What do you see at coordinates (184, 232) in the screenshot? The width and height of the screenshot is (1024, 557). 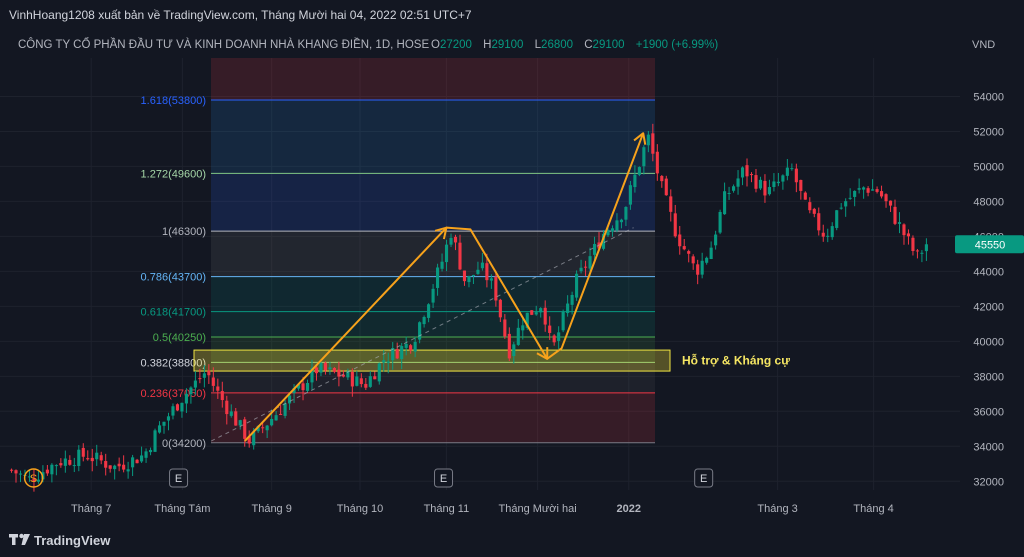 I see `fib-level-label: 1(46300)` at bounding box center [184, 232].